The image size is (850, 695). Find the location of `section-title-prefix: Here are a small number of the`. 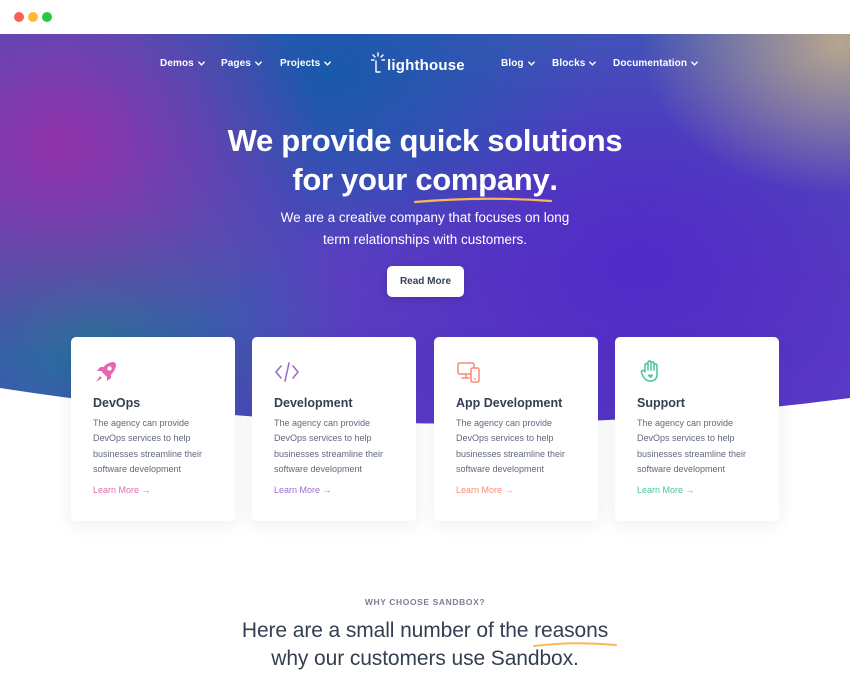

section-title-prefix: Here are a small number of the is located at coordinates (388, 630).